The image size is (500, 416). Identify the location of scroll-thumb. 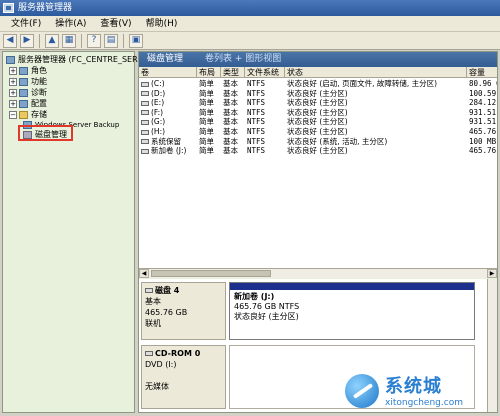
(211, 273).